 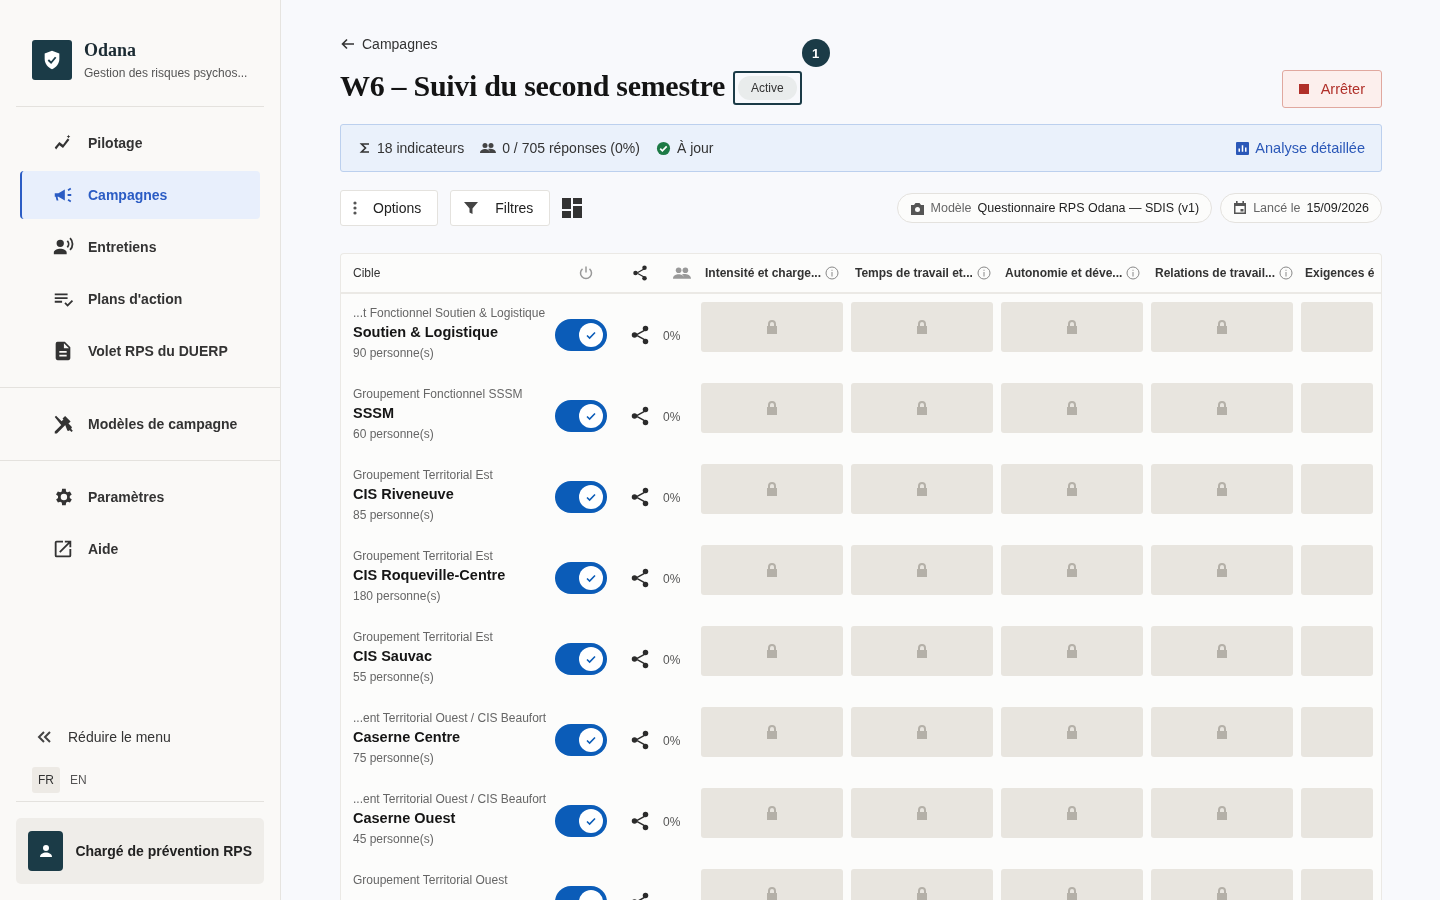 What do you see at coordinates (1054, 208) in the screenshot?
I see `model-chip: Modèle Questionnaire RPS Odana — SDIS (v1)` at bounding box center [1054, 208].